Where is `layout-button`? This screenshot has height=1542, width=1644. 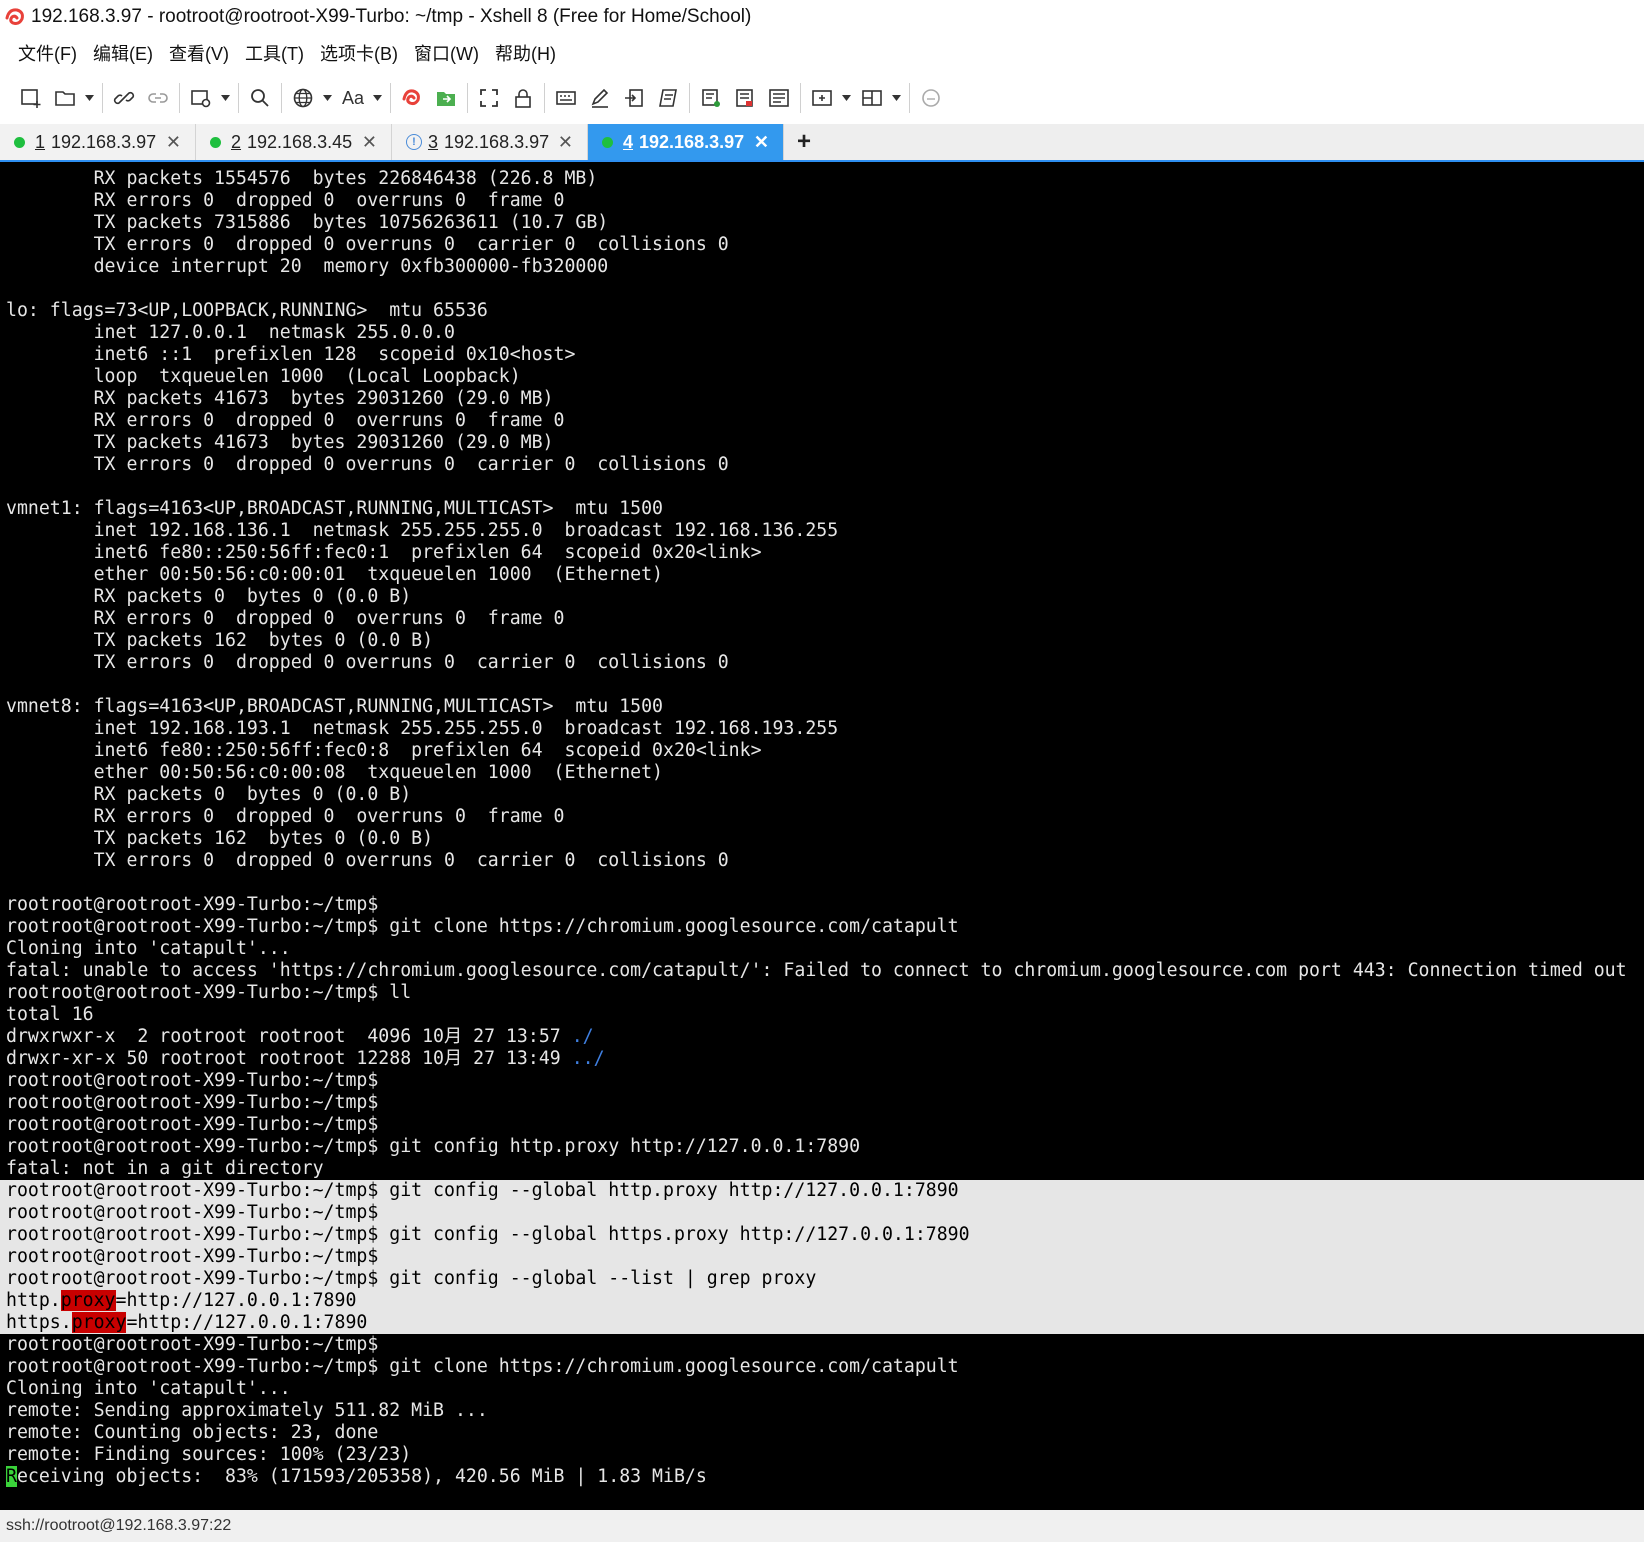 layout-button is located at coordinates (872, 98).